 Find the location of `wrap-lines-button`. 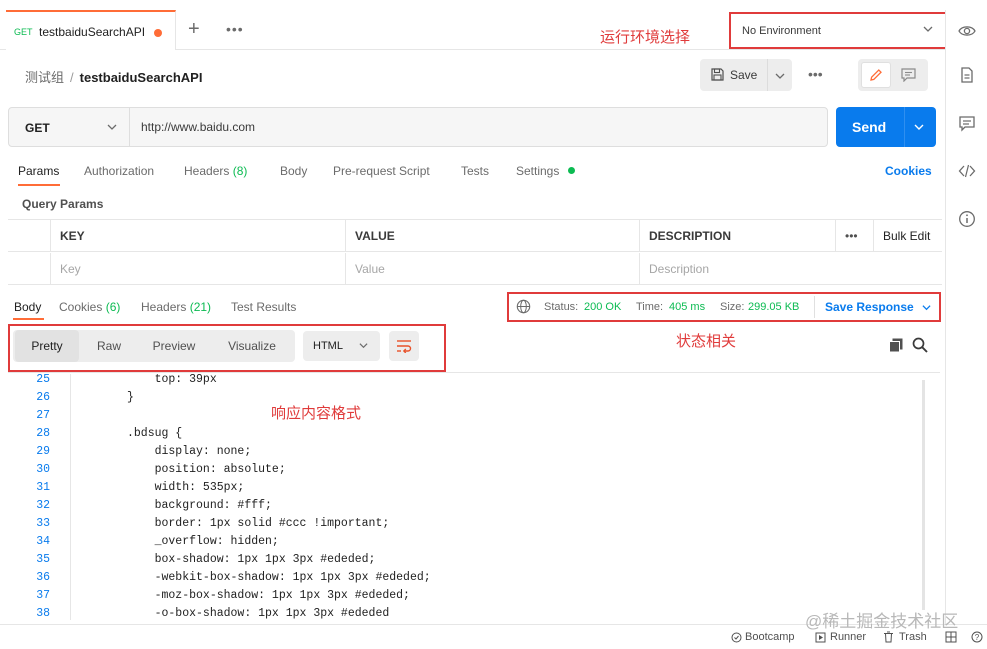

wrap-lines-button is located at coordinates (404, 346).